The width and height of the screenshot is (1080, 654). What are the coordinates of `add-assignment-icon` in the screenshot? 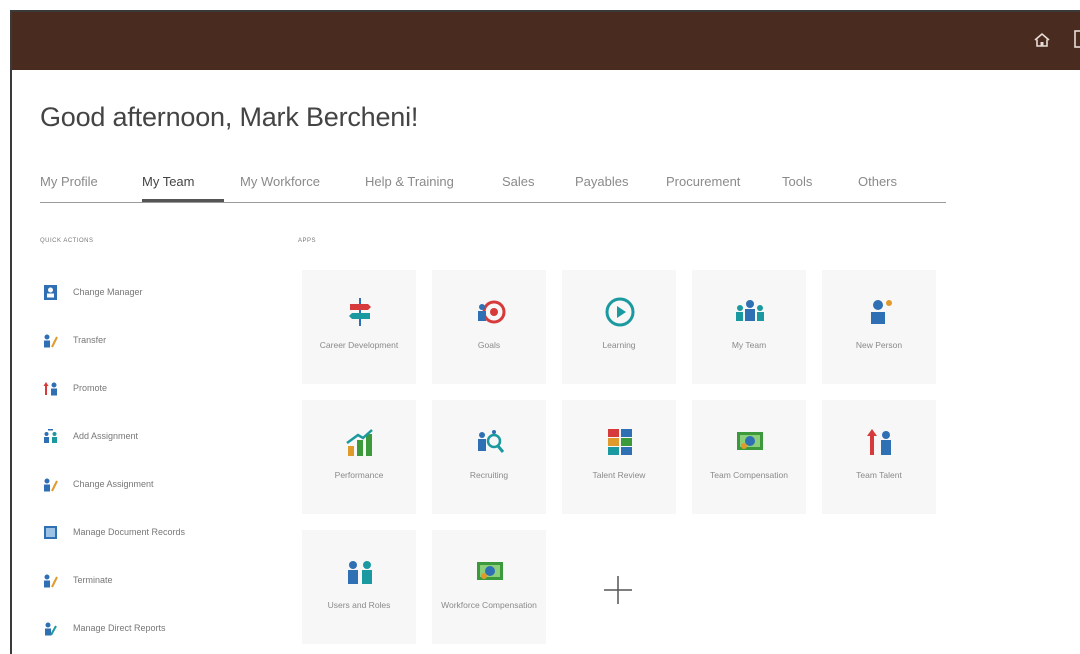 It's located at (50, 435).